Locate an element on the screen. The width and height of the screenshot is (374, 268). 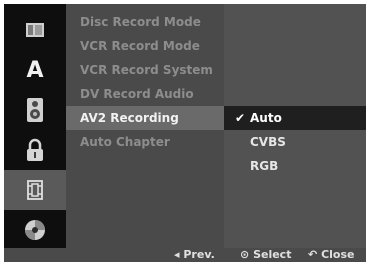
sidebar-item-disc is located at coordinates (35, 230).